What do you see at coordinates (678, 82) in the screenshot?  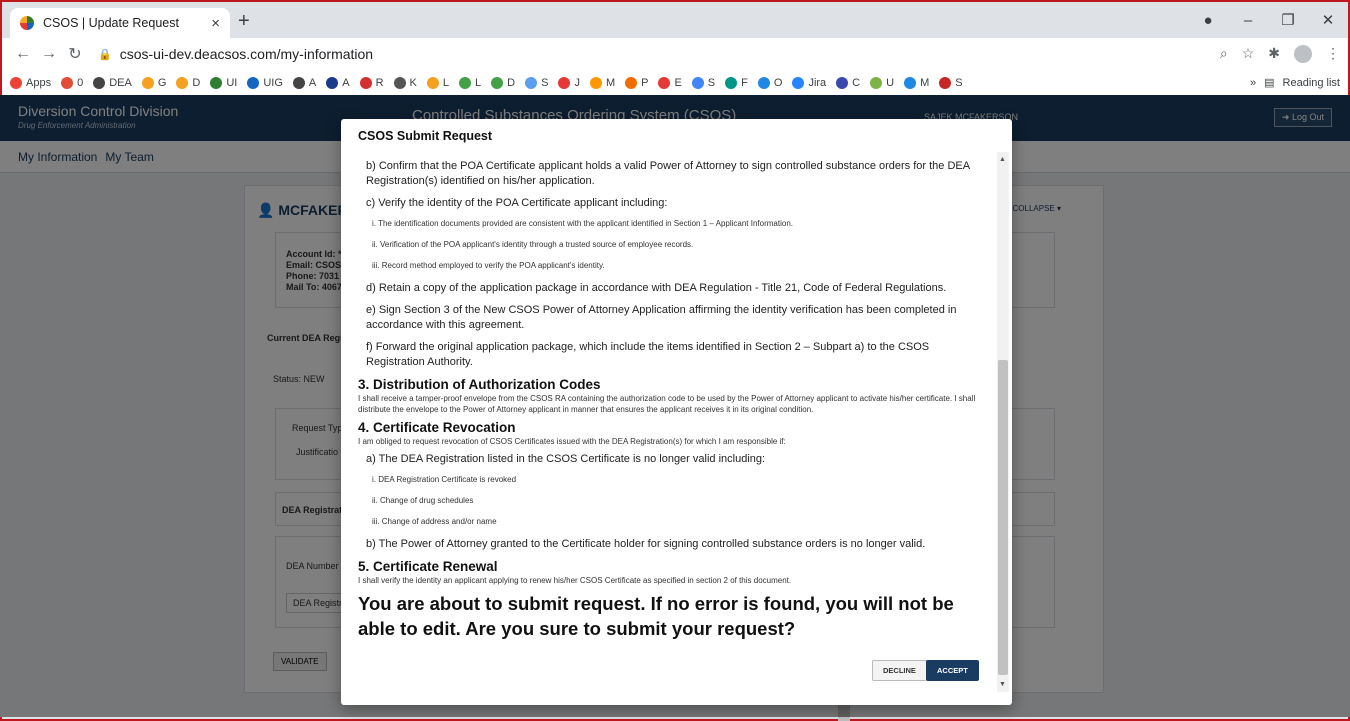 I see `bookmark-label: E` at bounding box center [678, 82].